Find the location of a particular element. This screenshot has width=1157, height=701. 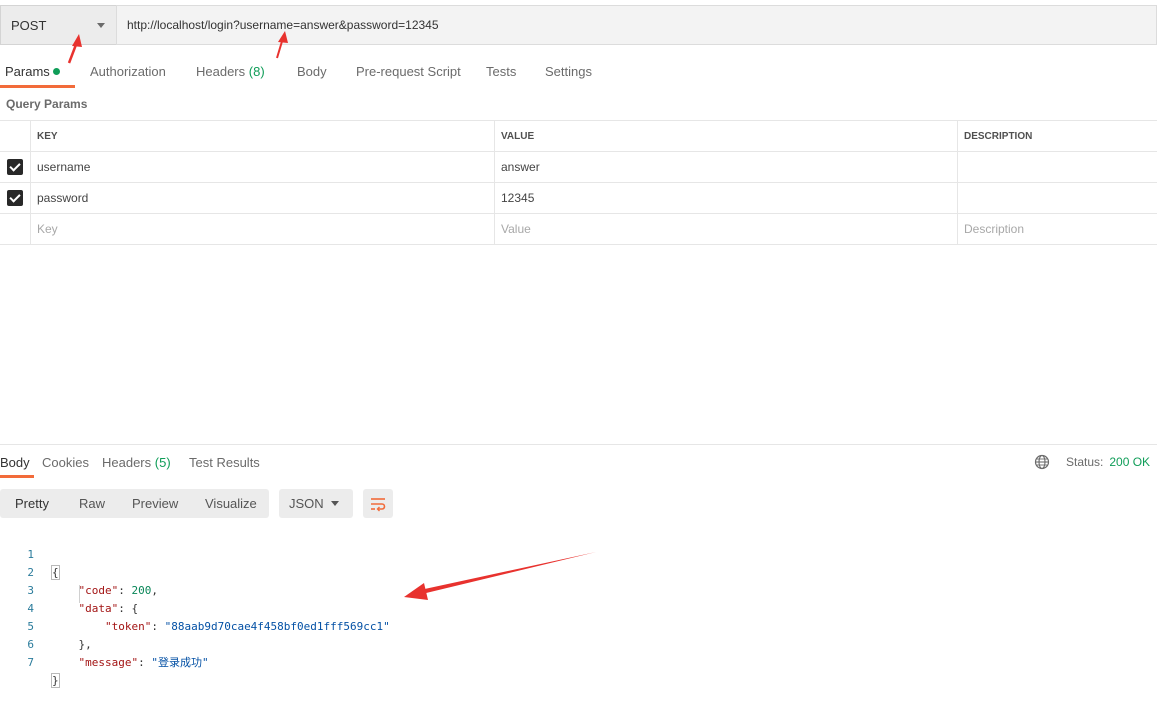

tab-settings: Settings is located at coordinates (568, 71).